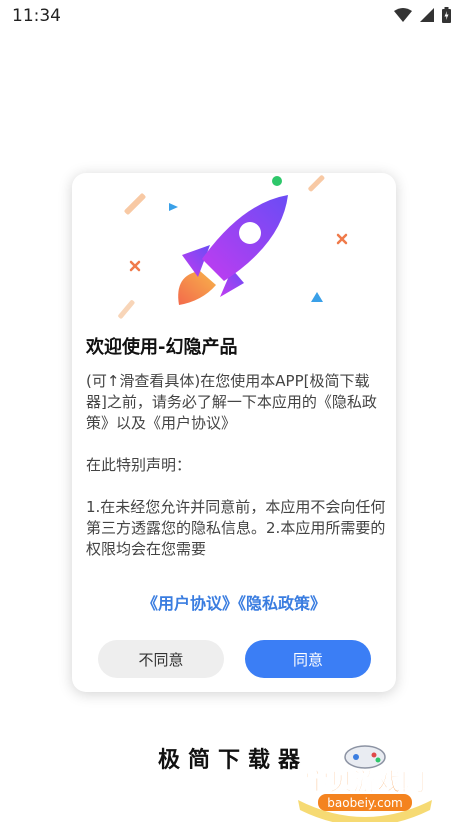 Image resolution: width=469 pixels, height=834 pixels. I want to click on status-time: 11:34, so click(36, 16).